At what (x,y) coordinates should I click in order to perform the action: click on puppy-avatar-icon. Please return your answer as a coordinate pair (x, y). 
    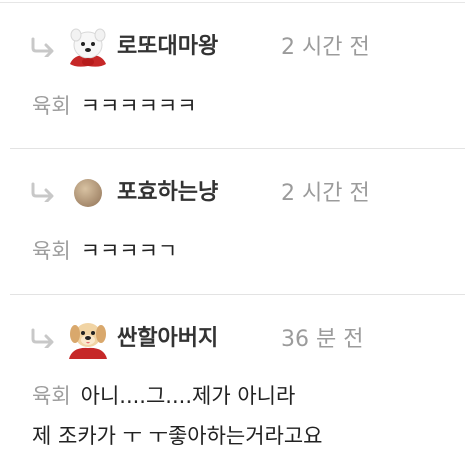
    Looking at the image, I should click on (88, 339).